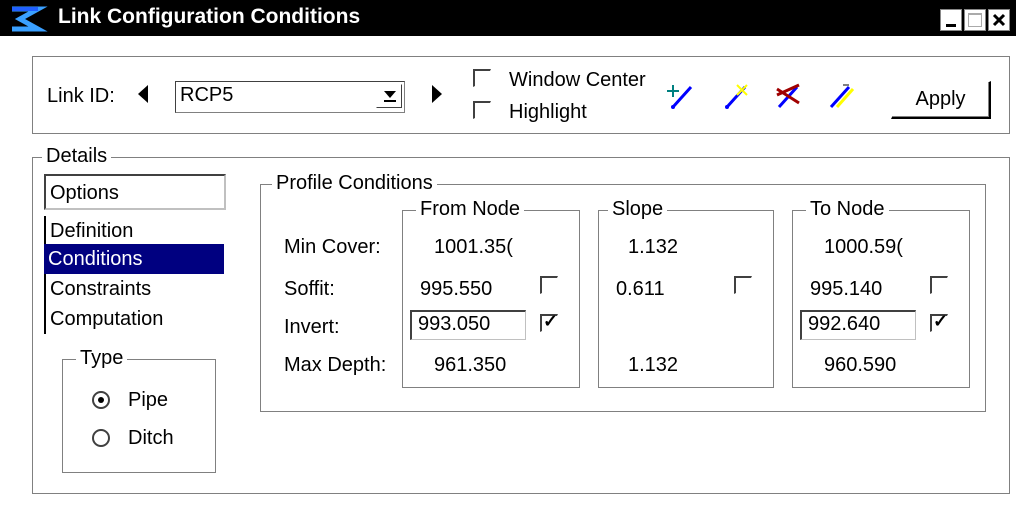 The width and height of the screenshot is (1016, 510). I want to click on highlight-checkbox, so click(482, 110).